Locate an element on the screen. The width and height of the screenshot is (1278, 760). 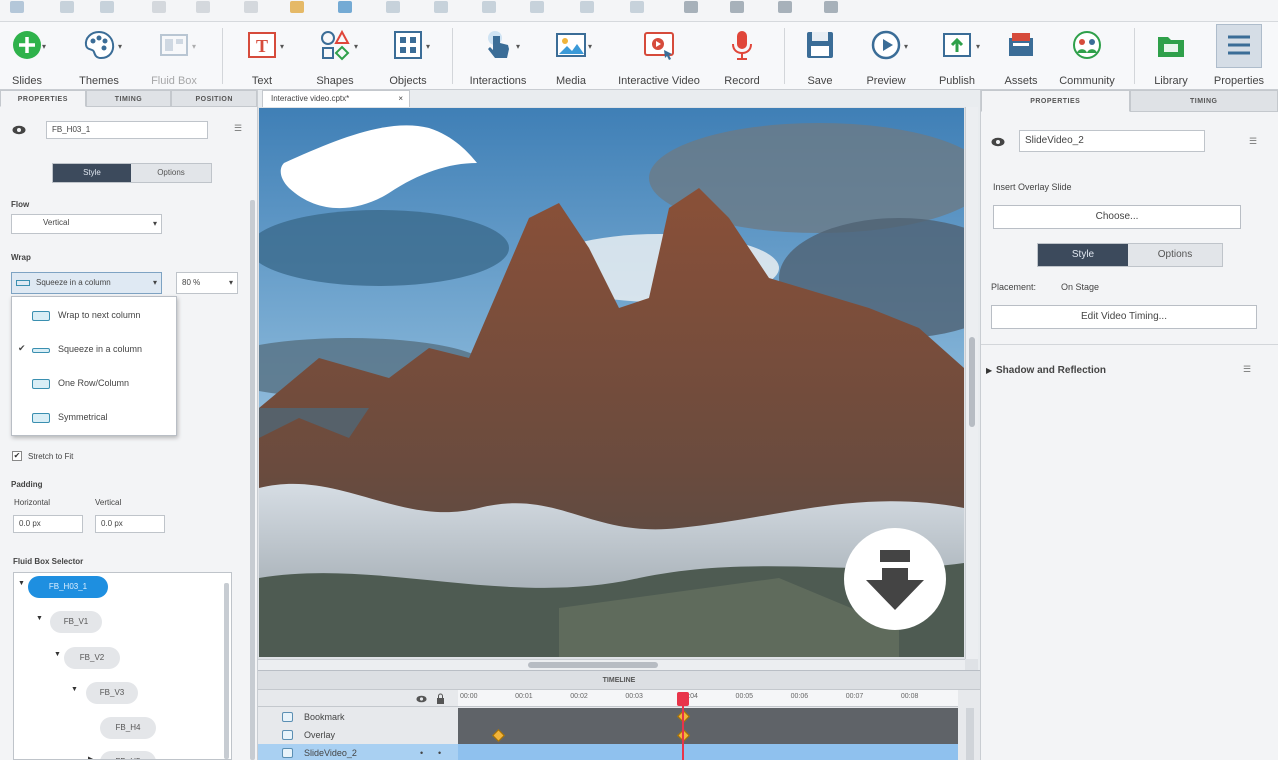
symmetrical-icon is located at coordinates (41, 418).